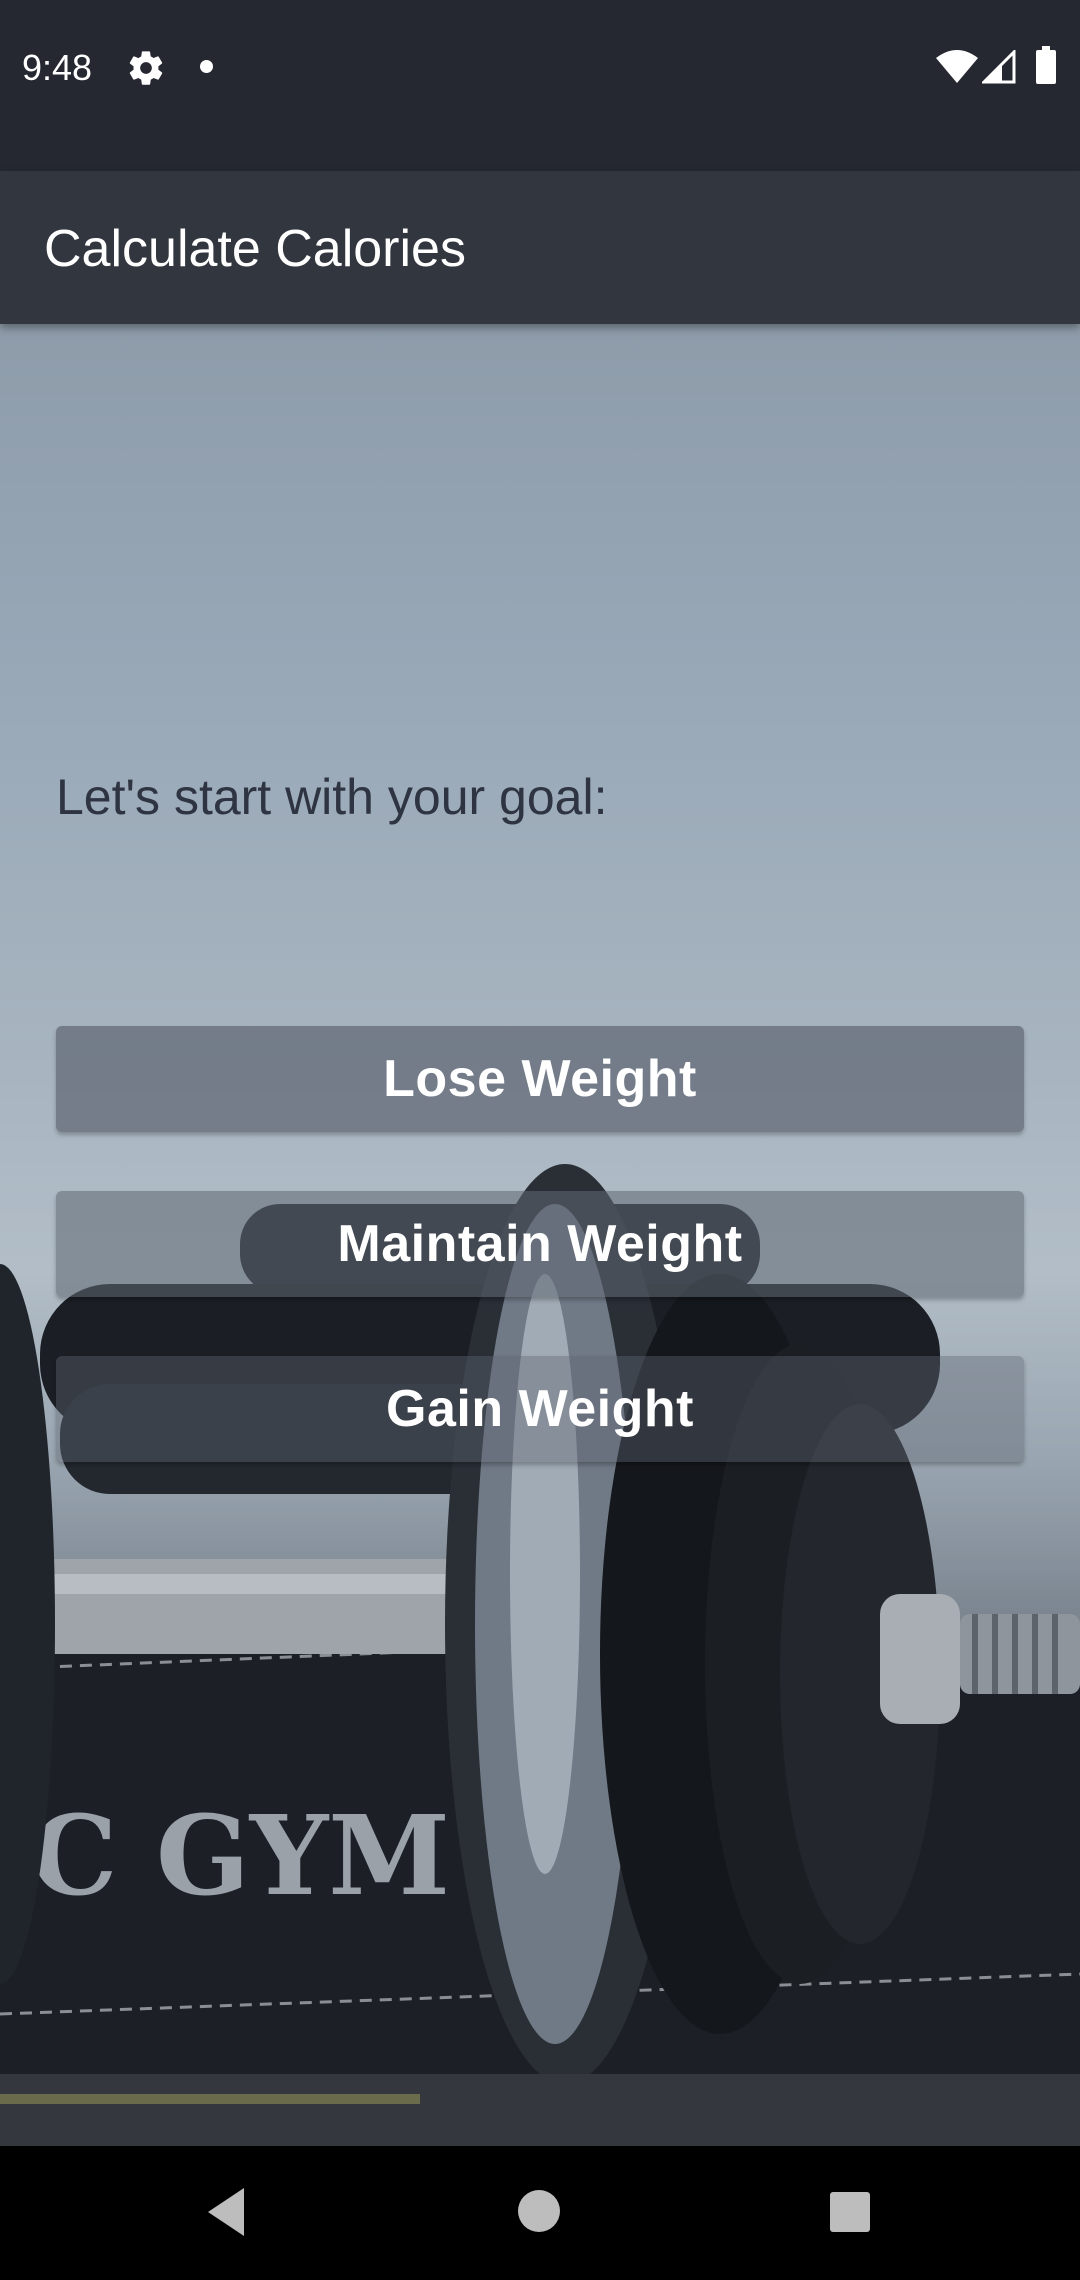 The width and height of the screenshot is (1080, 2280). I want to click on page-title: Calculate Calories, so click(255, 249).